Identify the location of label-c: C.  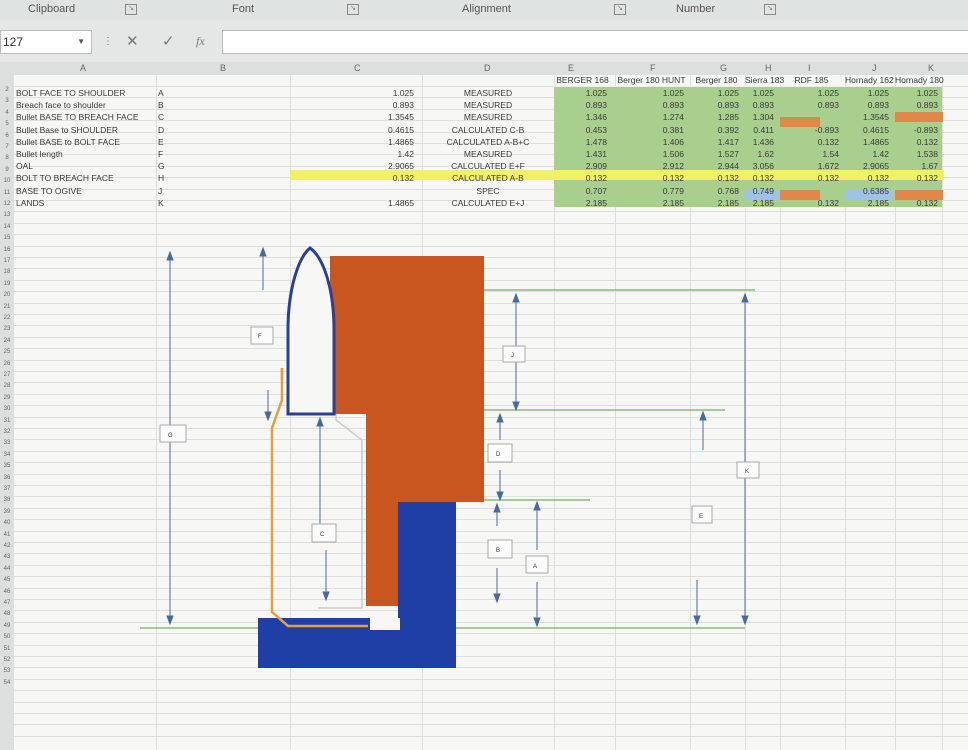
(322, 535).